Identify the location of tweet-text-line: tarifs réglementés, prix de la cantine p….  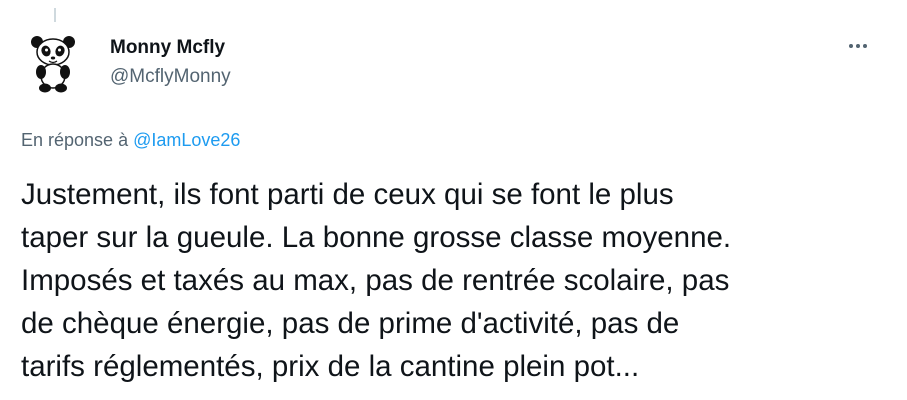
(330, 366).